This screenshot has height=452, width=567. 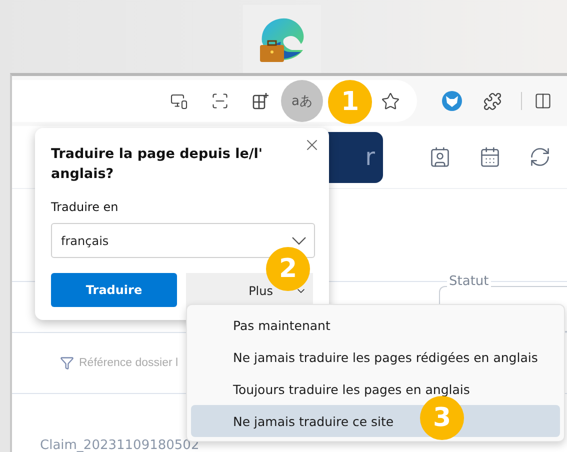 What do you see at coordinates (261, 101) in the screenshot?
I see `add-tab-grid-icon` at bounding box center [261, 101].